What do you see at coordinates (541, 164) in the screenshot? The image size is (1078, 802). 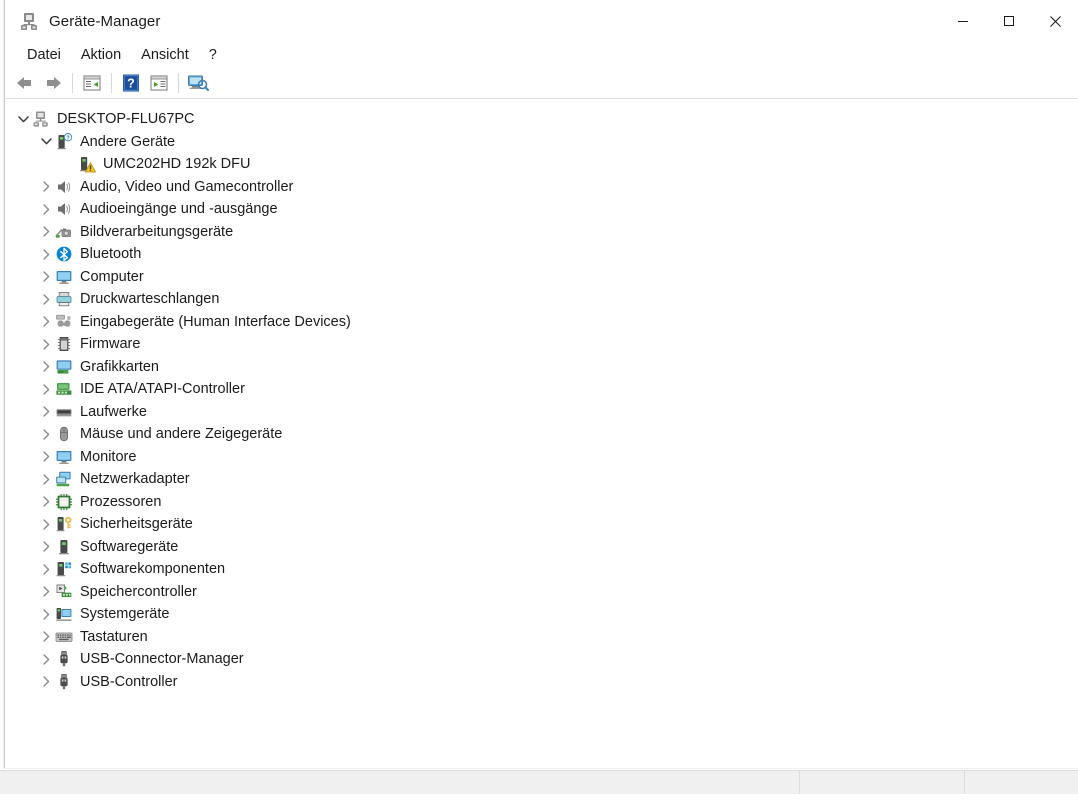 I see `tree-item: UMC202HD 192k DFU` at bounding box center [541, 164].